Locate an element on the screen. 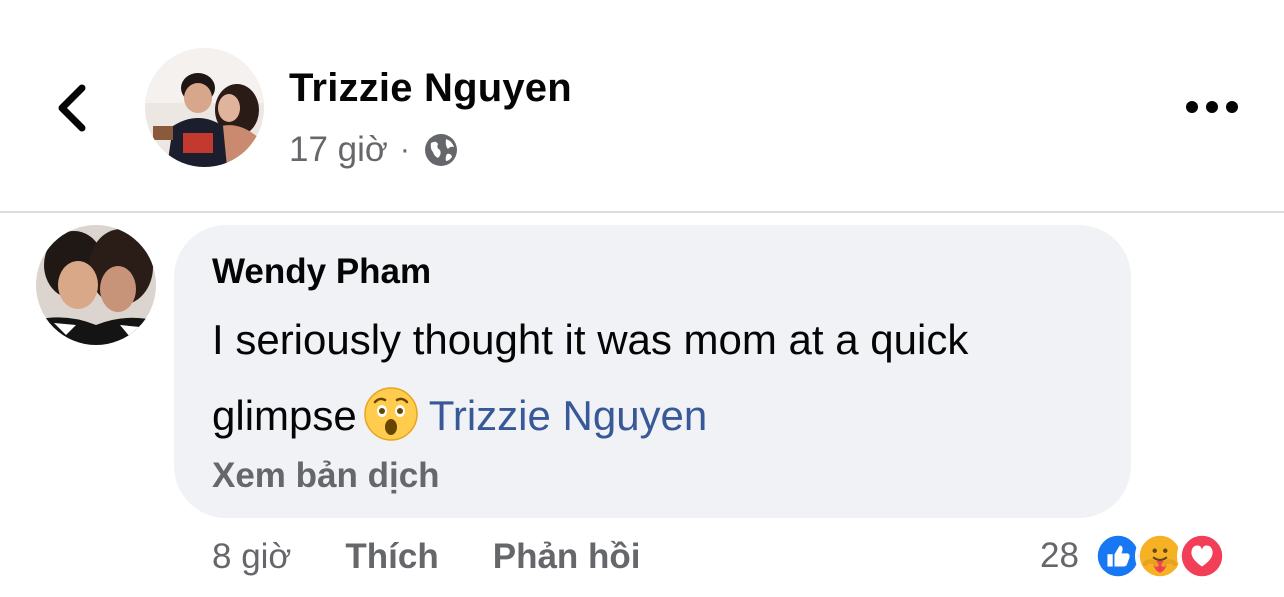 Image resolution: width=1284 pixels, height=597 pixels. author-name: Trizzie Nguyen is located at coordinates (430, 88).